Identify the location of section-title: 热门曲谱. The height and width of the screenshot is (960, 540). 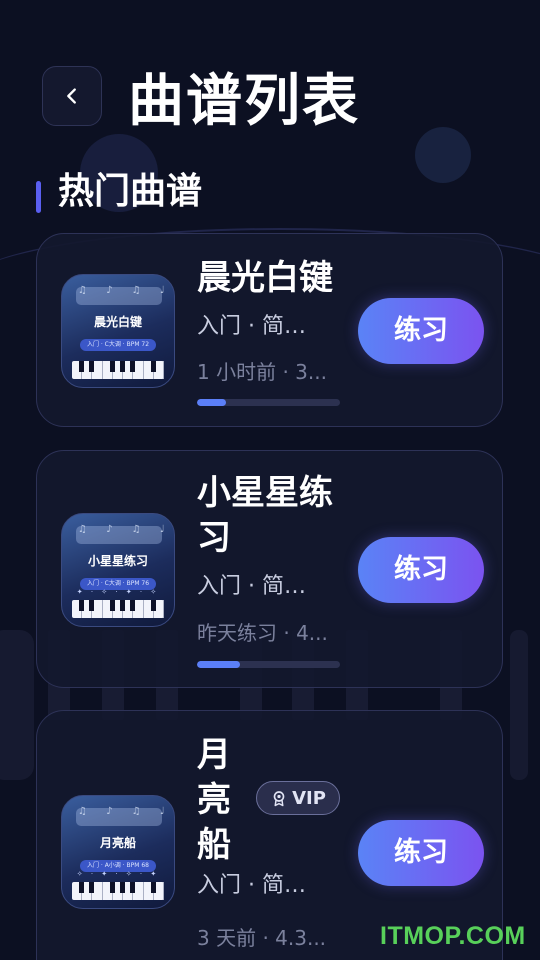
(130, 191).